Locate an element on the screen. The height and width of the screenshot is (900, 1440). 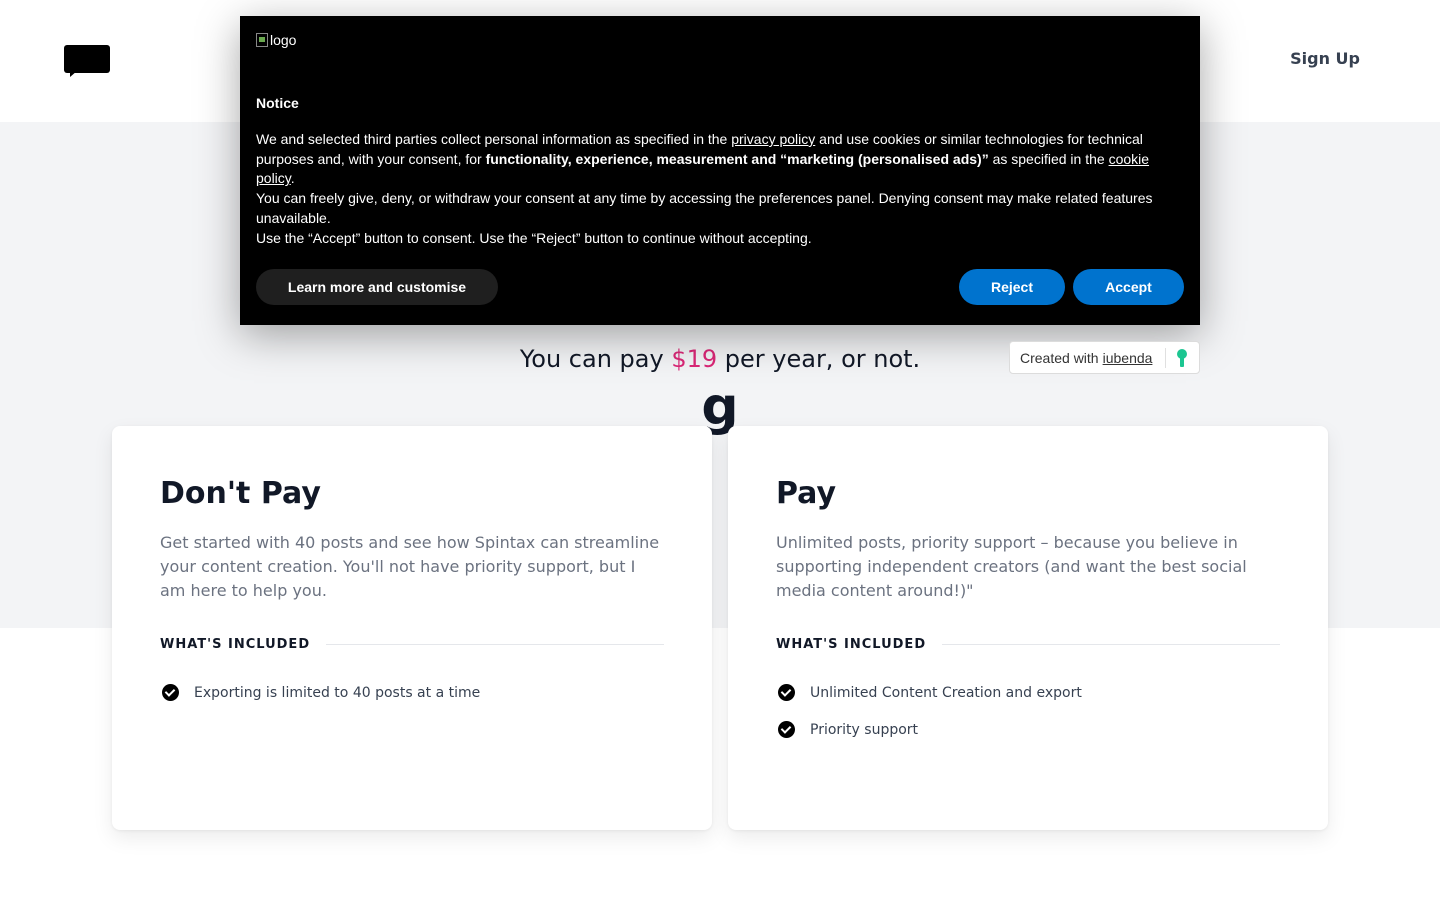
keyhole-icon is located at coordinates (1182, 358).